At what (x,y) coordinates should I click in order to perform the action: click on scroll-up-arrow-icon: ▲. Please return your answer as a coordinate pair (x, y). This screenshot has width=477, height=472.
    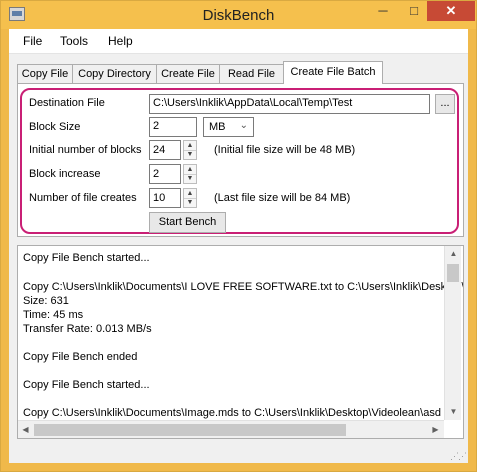
    Looking at the image, I should click on (453, 253).